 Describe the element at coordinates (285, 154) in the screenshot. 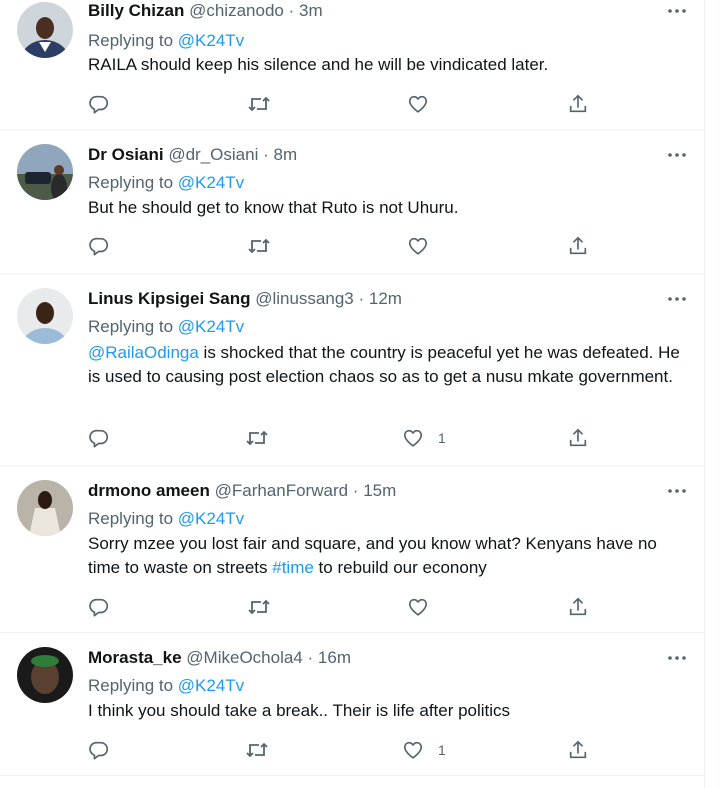

I see `tweet-time: 8m` at that location.